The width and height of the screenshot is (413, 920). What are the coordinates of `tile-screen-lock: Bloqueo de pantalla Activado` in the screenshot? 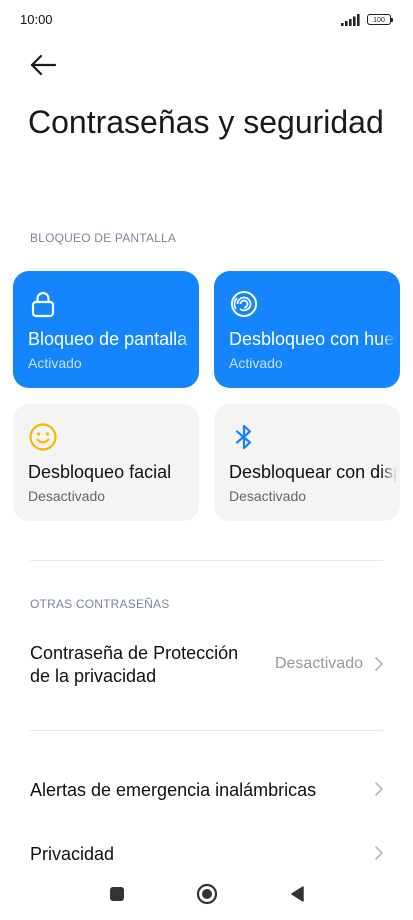 It's located at (106, 329).